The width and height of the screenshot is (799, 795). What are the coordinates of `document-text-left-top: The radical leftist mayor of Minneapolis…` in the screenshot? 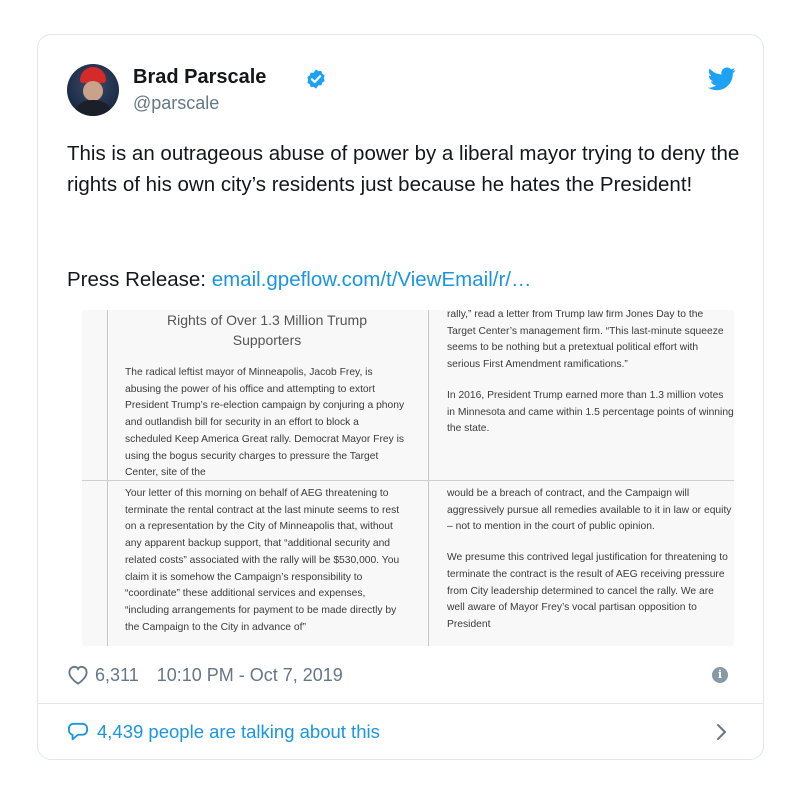 It's located at (265, 423).